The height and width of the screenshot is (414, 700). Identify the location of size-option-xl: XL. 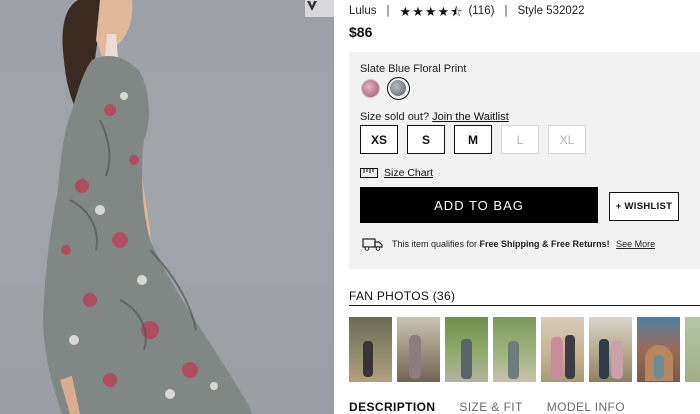
(567, 139).